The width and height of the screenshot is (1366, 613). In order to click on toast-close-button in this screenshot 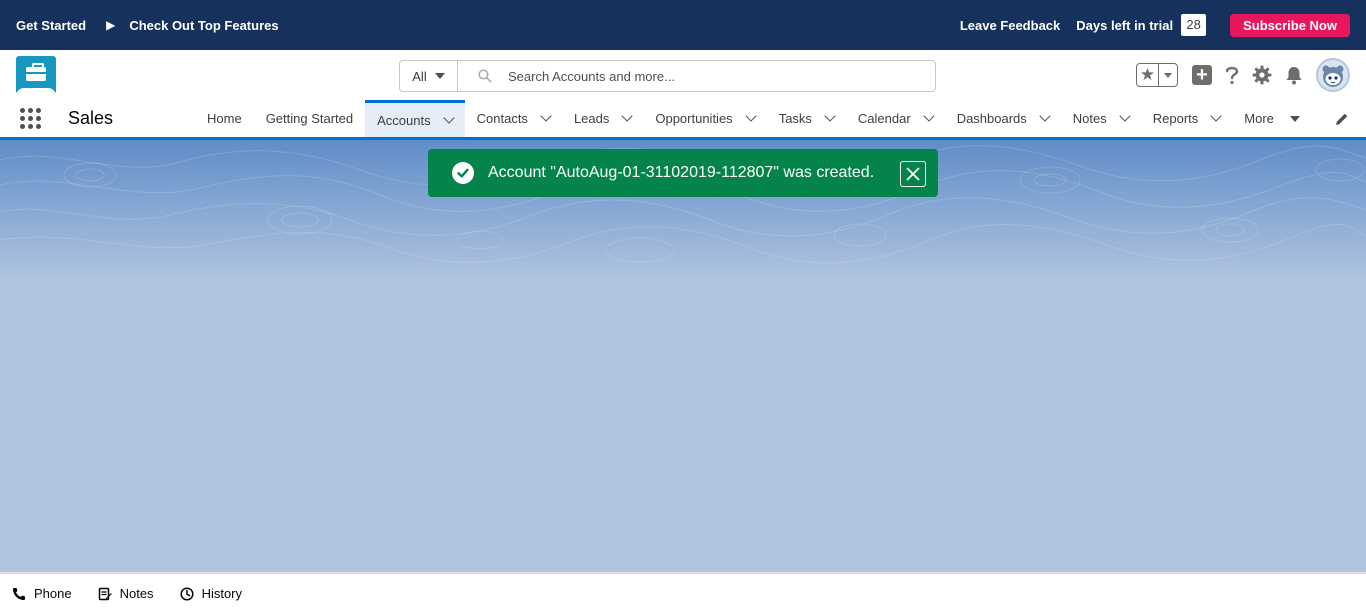, I will do `click(913, 174)`.